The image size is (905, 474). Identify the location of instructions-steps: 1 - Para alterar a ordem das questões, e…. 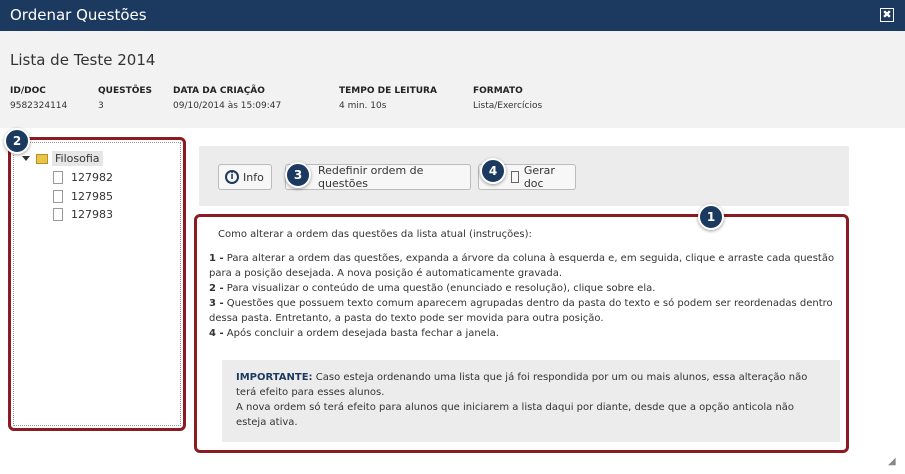
(524, 296).